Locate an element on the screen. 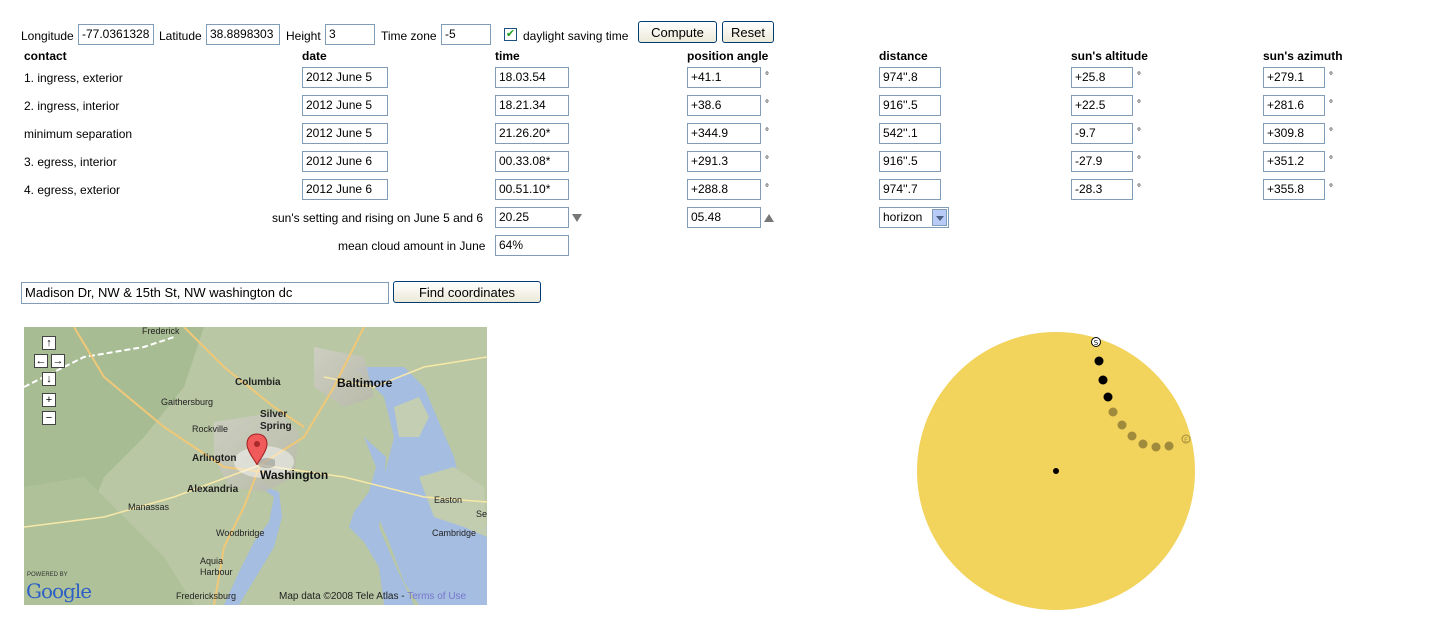 The height and width of the screenshot is (620, 1439). city-label-easton: Easton is located at coordinates (448, 500).